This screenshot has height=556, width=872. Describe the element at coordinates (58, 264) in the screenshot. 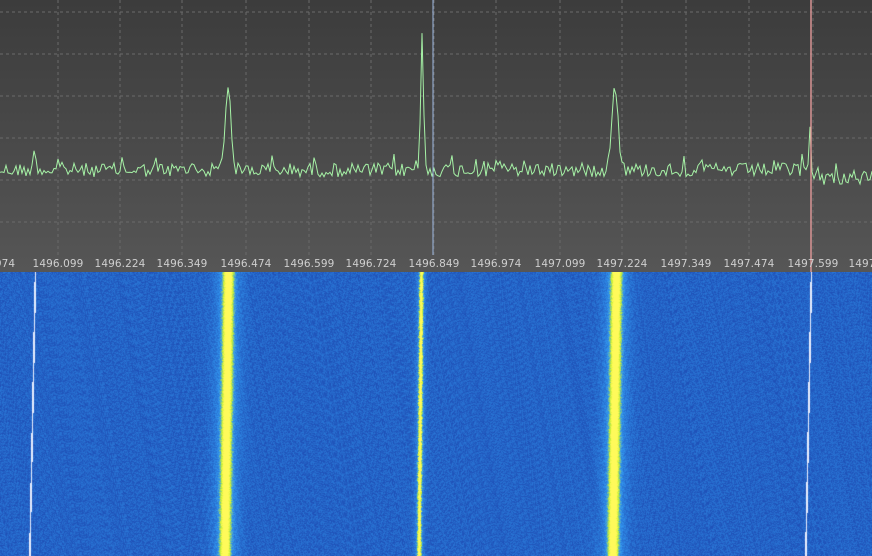

I see `freq-tick-label: 1496.099` at that location.